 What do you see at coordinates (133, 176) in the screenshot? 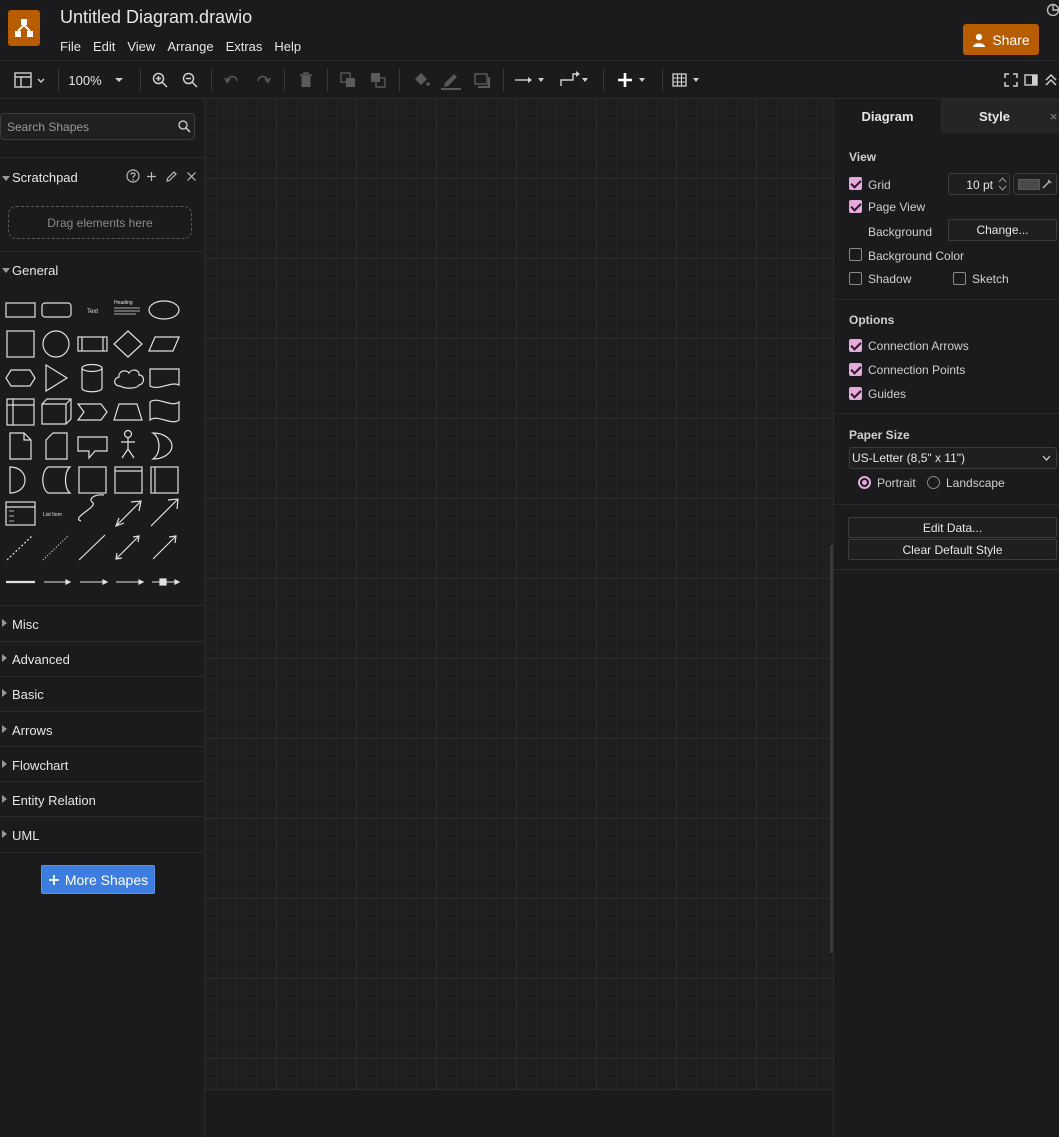
I see `help-icon` at bounding box center [133, 176].